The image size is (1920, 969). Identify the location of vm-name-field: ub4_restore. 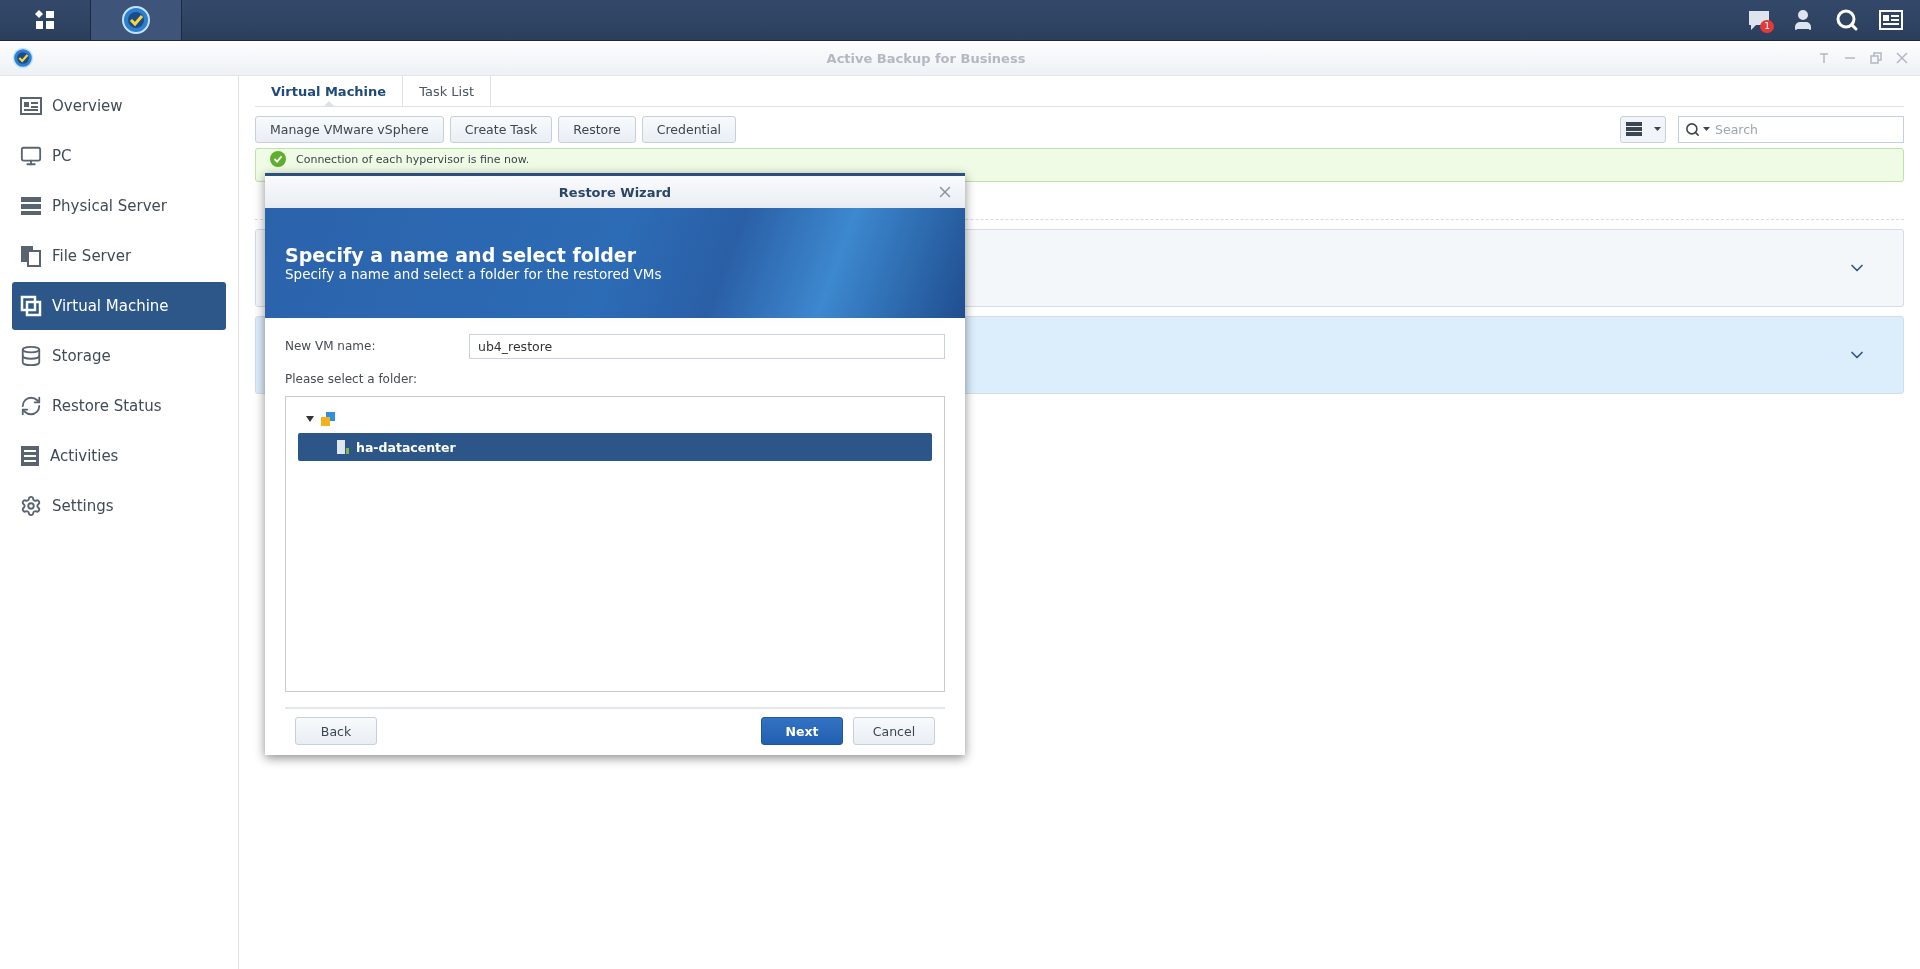
(707, 346).